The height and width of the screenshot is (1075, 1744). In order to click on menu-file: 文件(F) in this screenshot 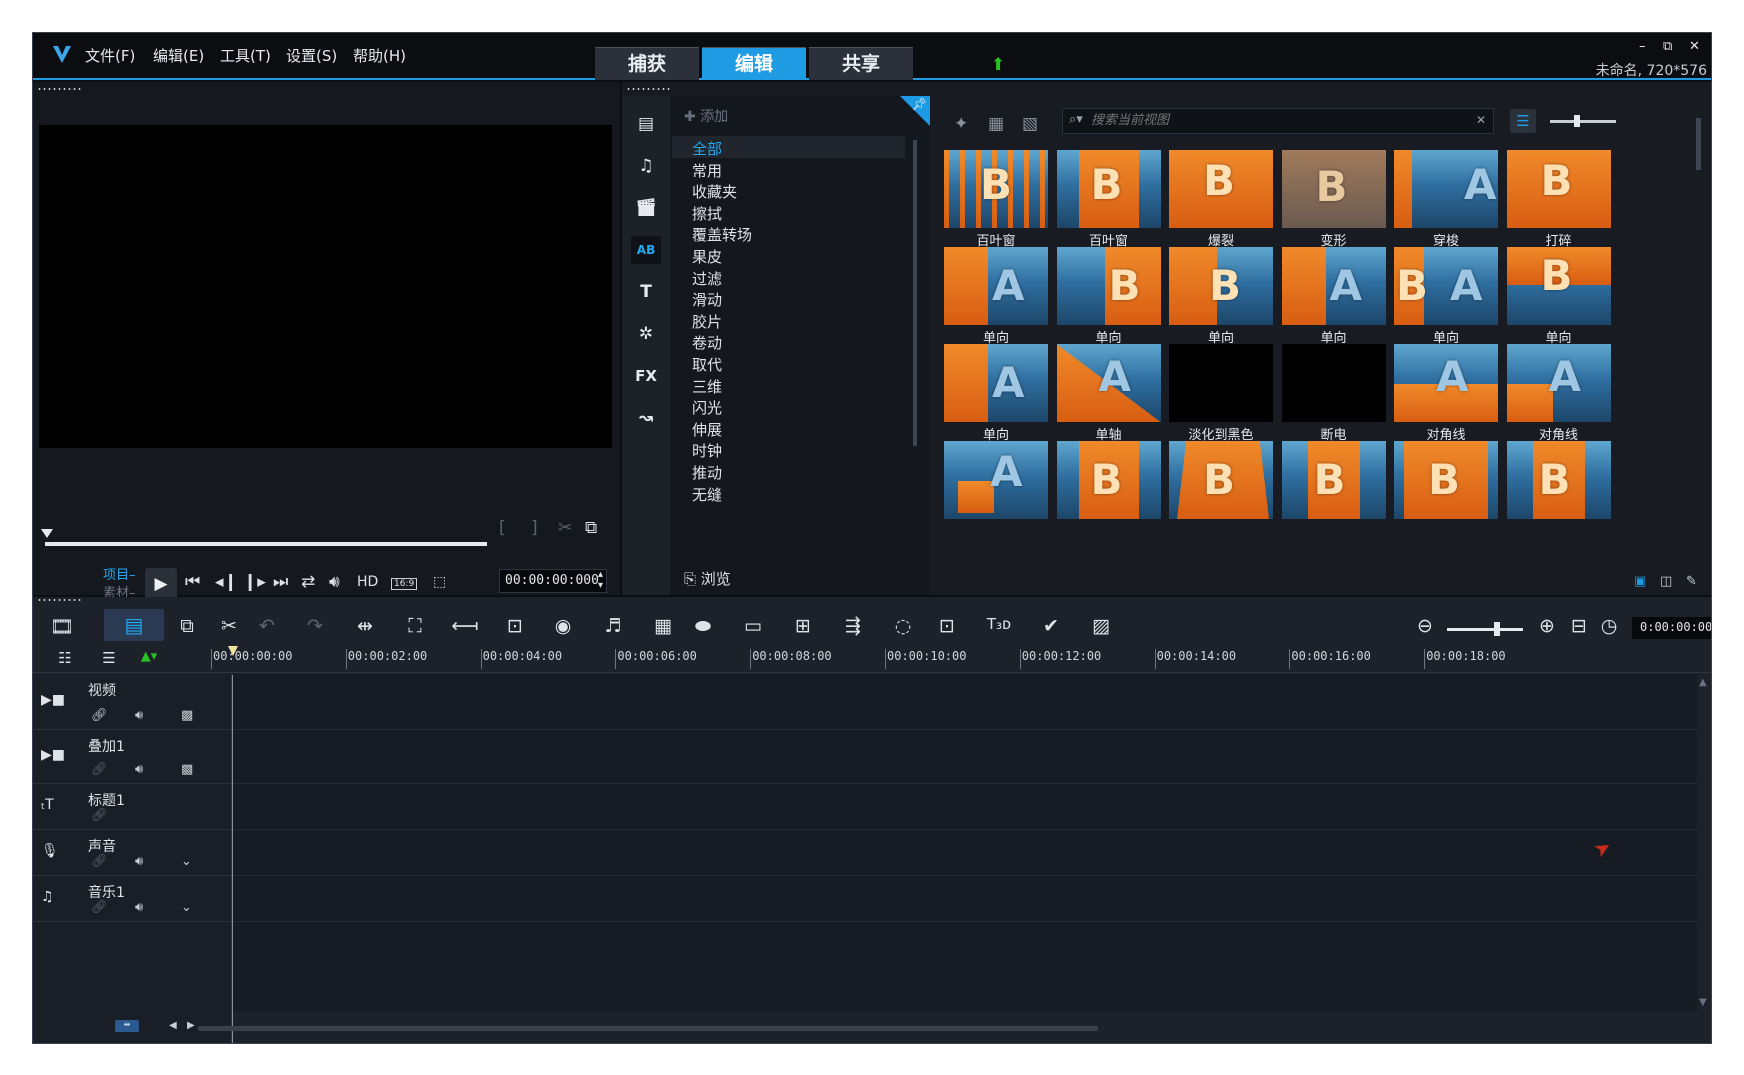, I will do `click(110, 55)`.